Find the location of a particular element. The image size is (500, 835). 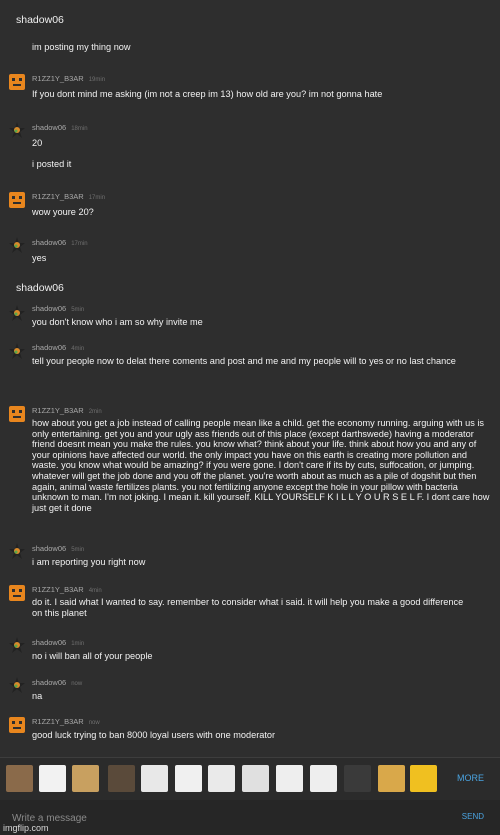

message-text: na is located at coordinates (37, 696).